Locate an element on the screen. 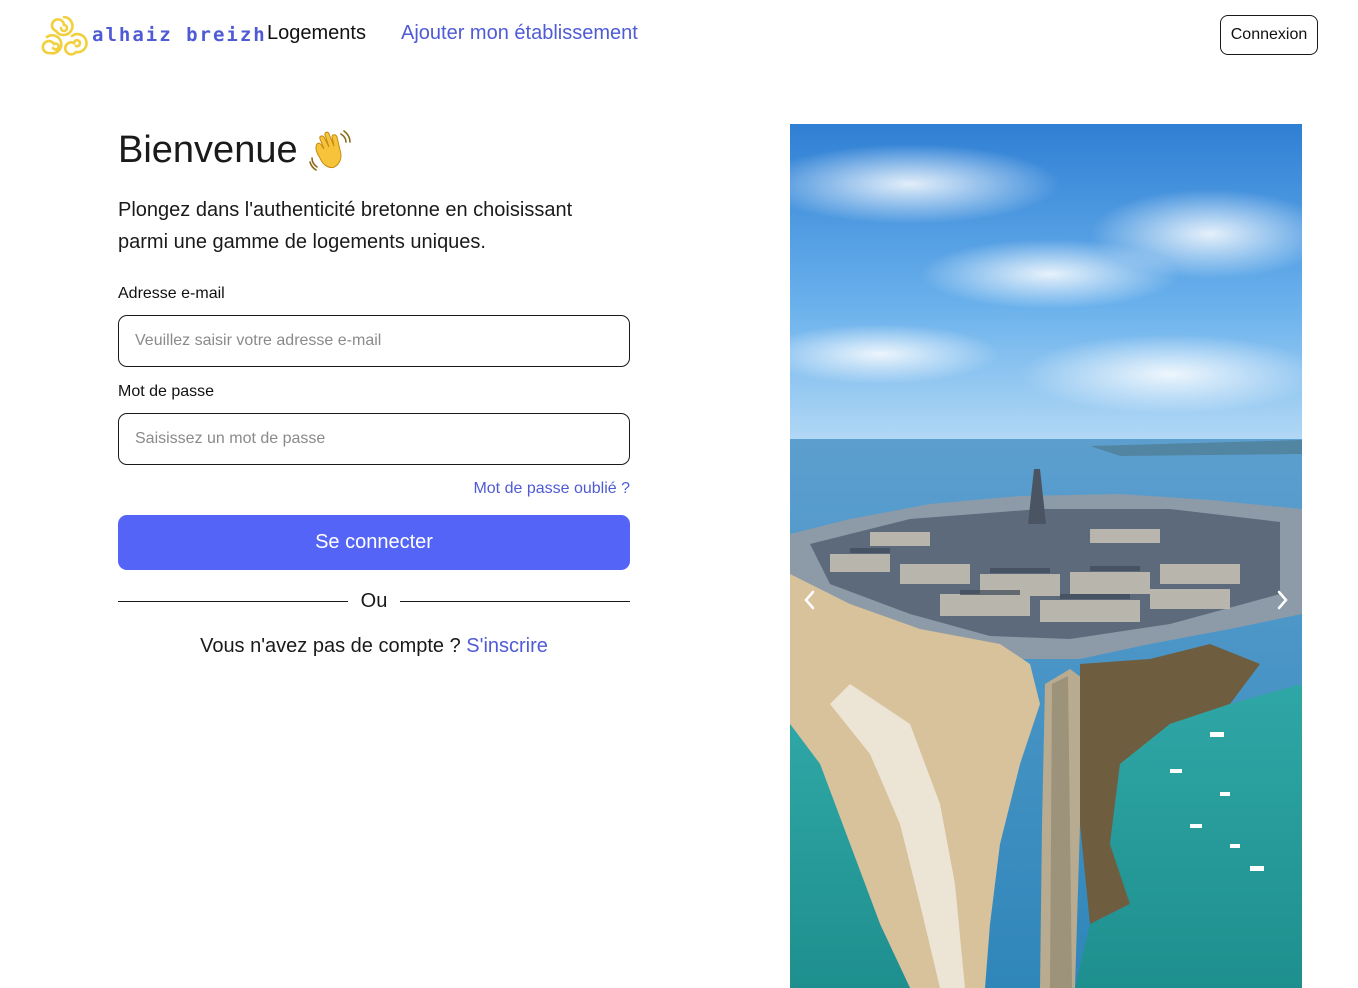  logo-link: alhaiz breizh is located at coordinates (152, 36).